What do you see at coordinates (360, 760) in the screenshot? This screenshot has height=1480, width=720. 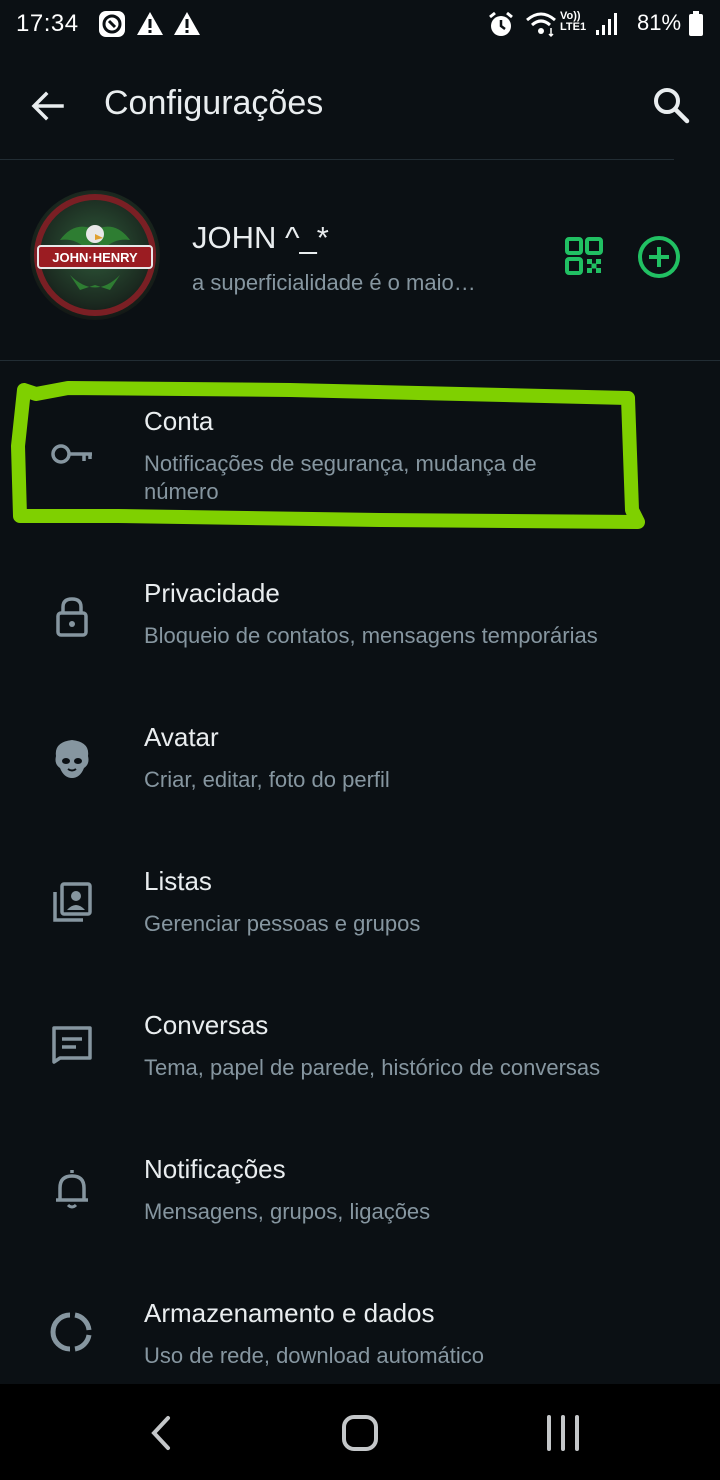 I see `settings-item-avatar: Avatar Criar, editar, foto do perfil` at bounding box center [360, 760].